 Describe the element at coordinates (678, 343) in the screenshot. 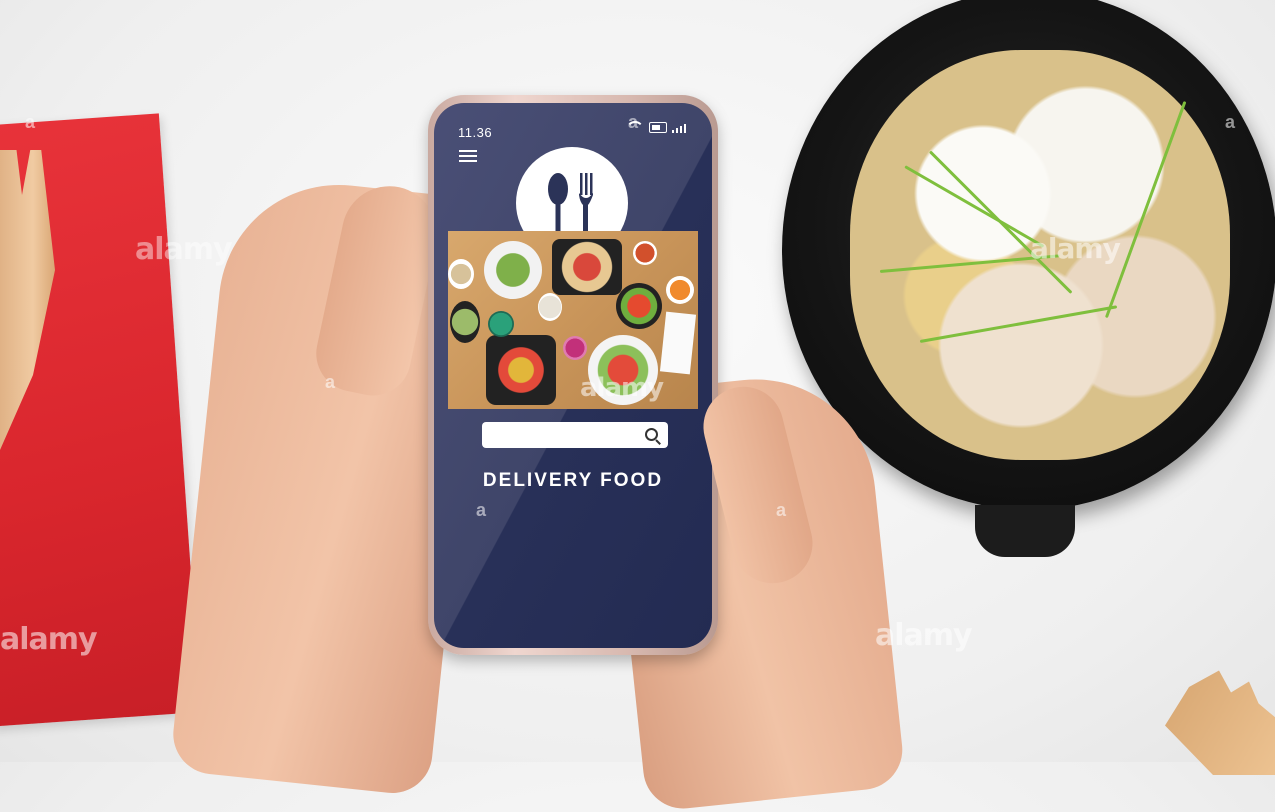

I see `receipt` at that location.